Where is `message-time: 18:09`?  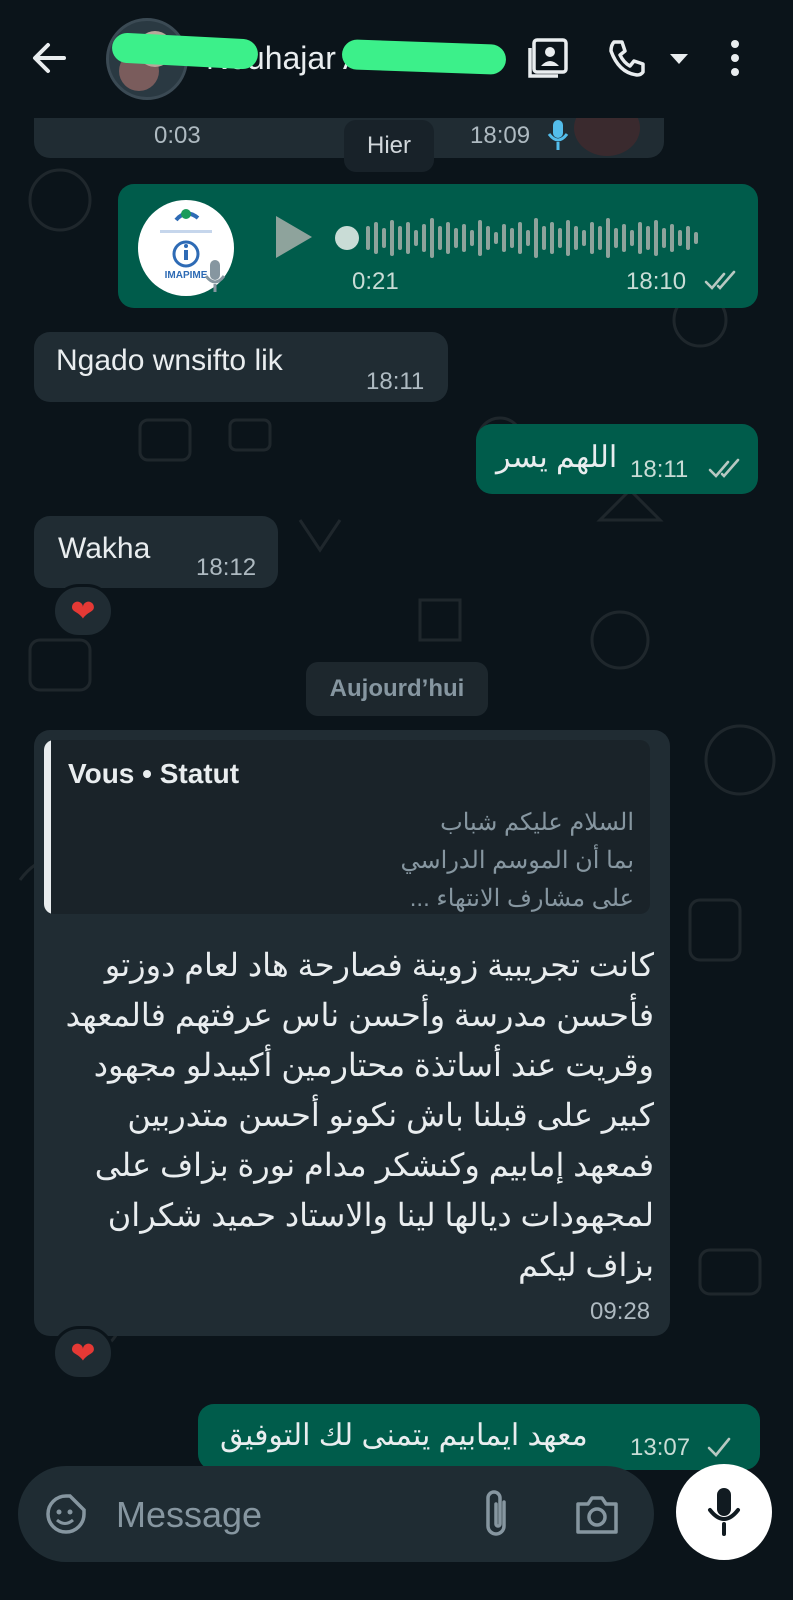 message-time: 18:09 is located at coordinates (500, 135).